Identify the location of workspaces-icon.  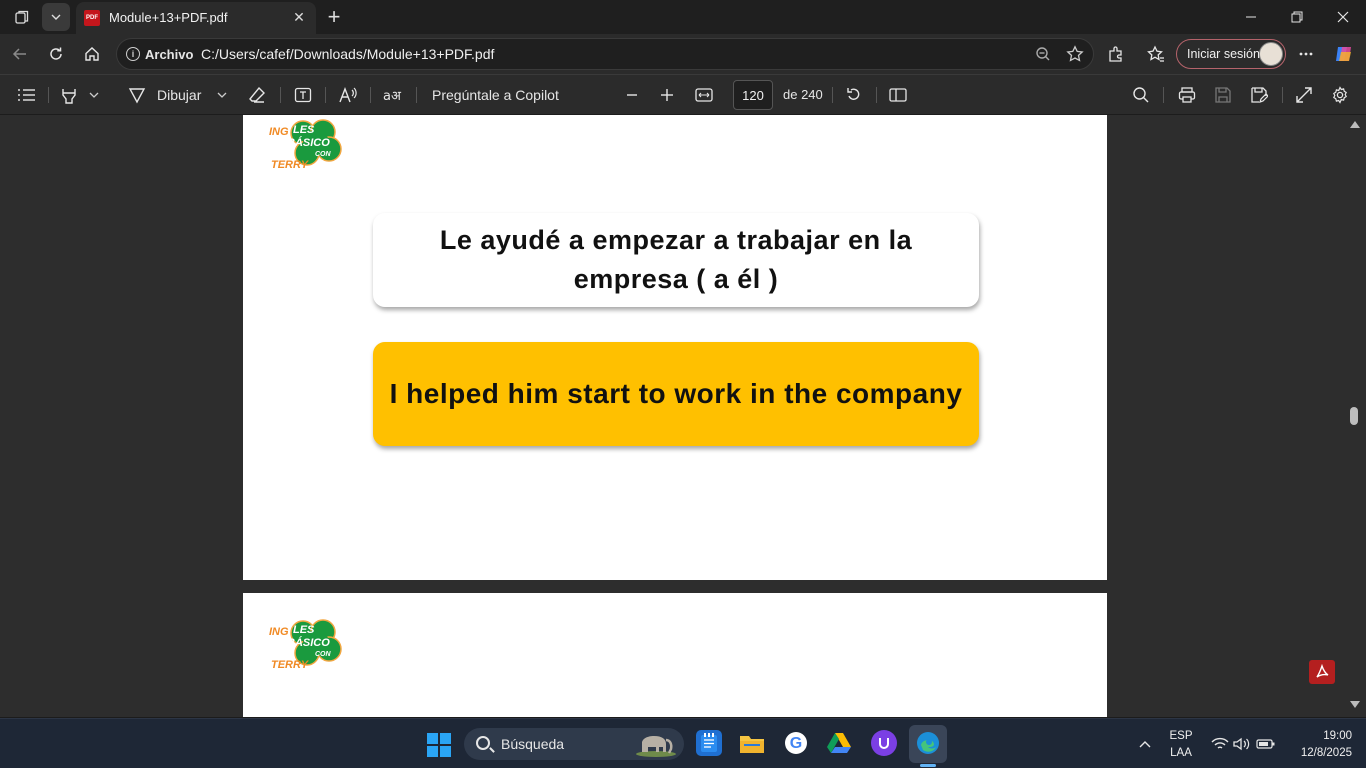
(22, 17).